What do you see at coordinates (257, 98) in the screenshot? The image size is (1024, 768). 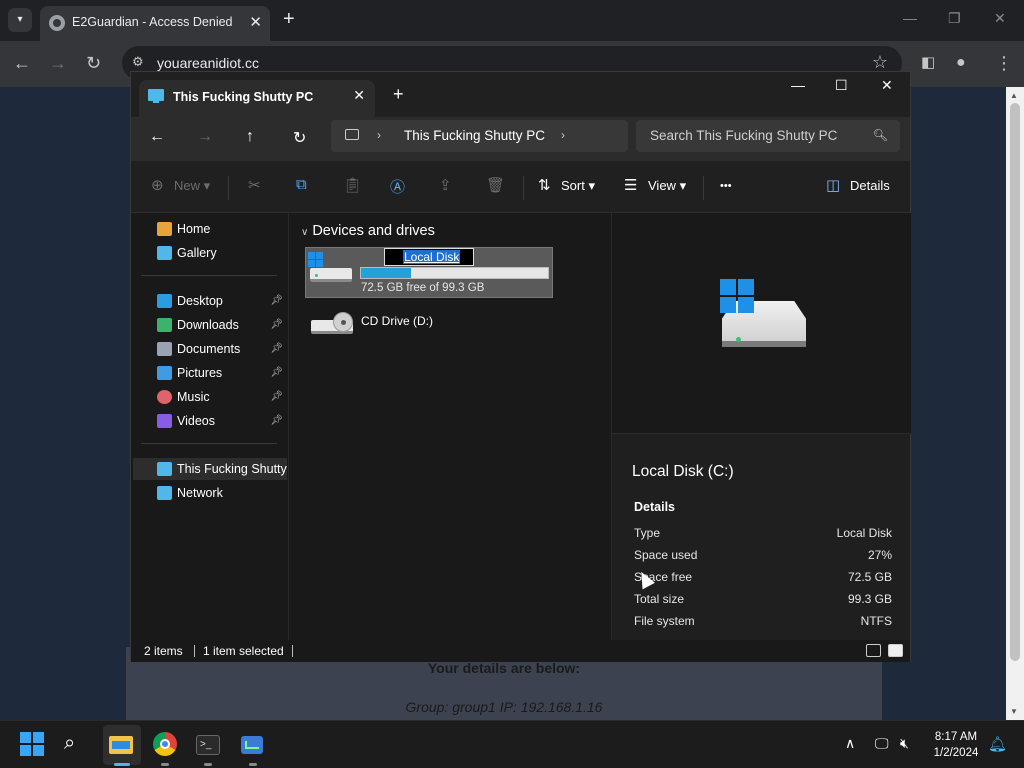 I see `explorer-tab: This Fucking Shutty PC ✕` at bounding box center [257, 98].